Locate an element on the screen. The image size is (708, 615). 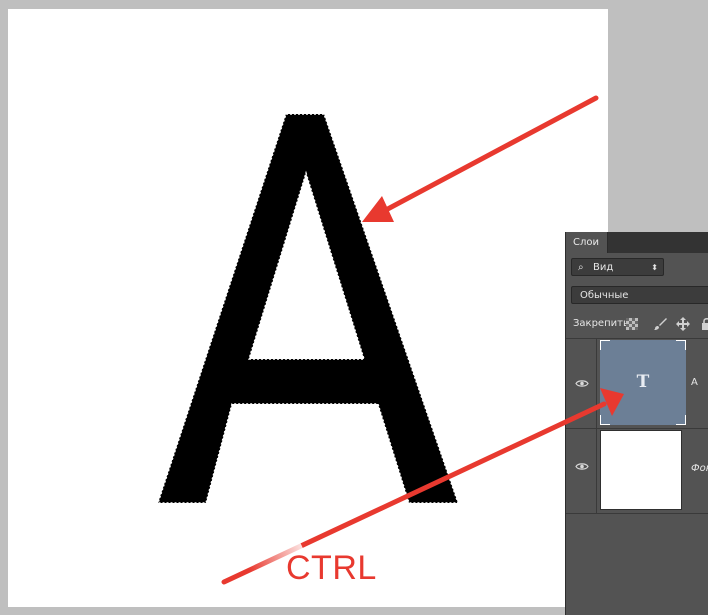
blend-mode-dropdown: Обычные is located at coordinates (639, 295).